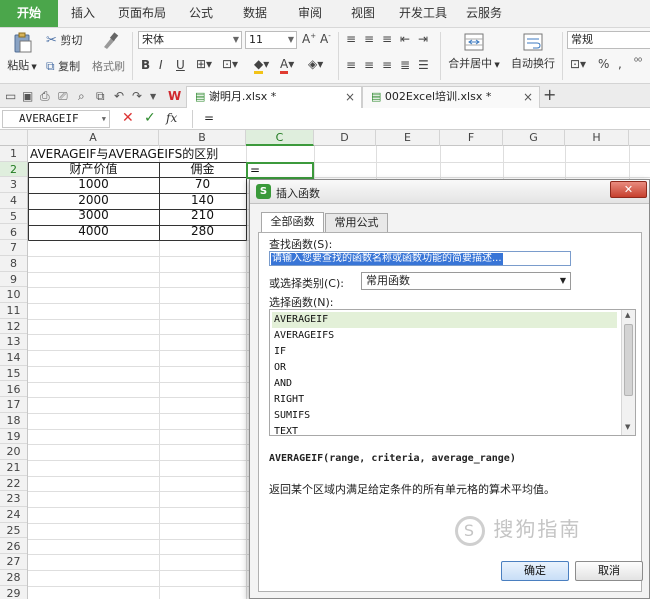 The width and height of the screenshot is (650, 599). Describe the element at coordinates (13, 169) in the screenshot. I see `row-header-2: 2` at that location.